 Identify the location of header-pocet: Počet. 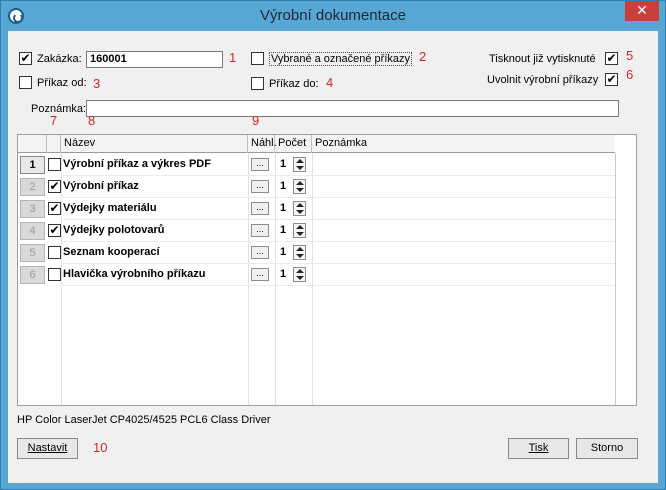
(293, 144).